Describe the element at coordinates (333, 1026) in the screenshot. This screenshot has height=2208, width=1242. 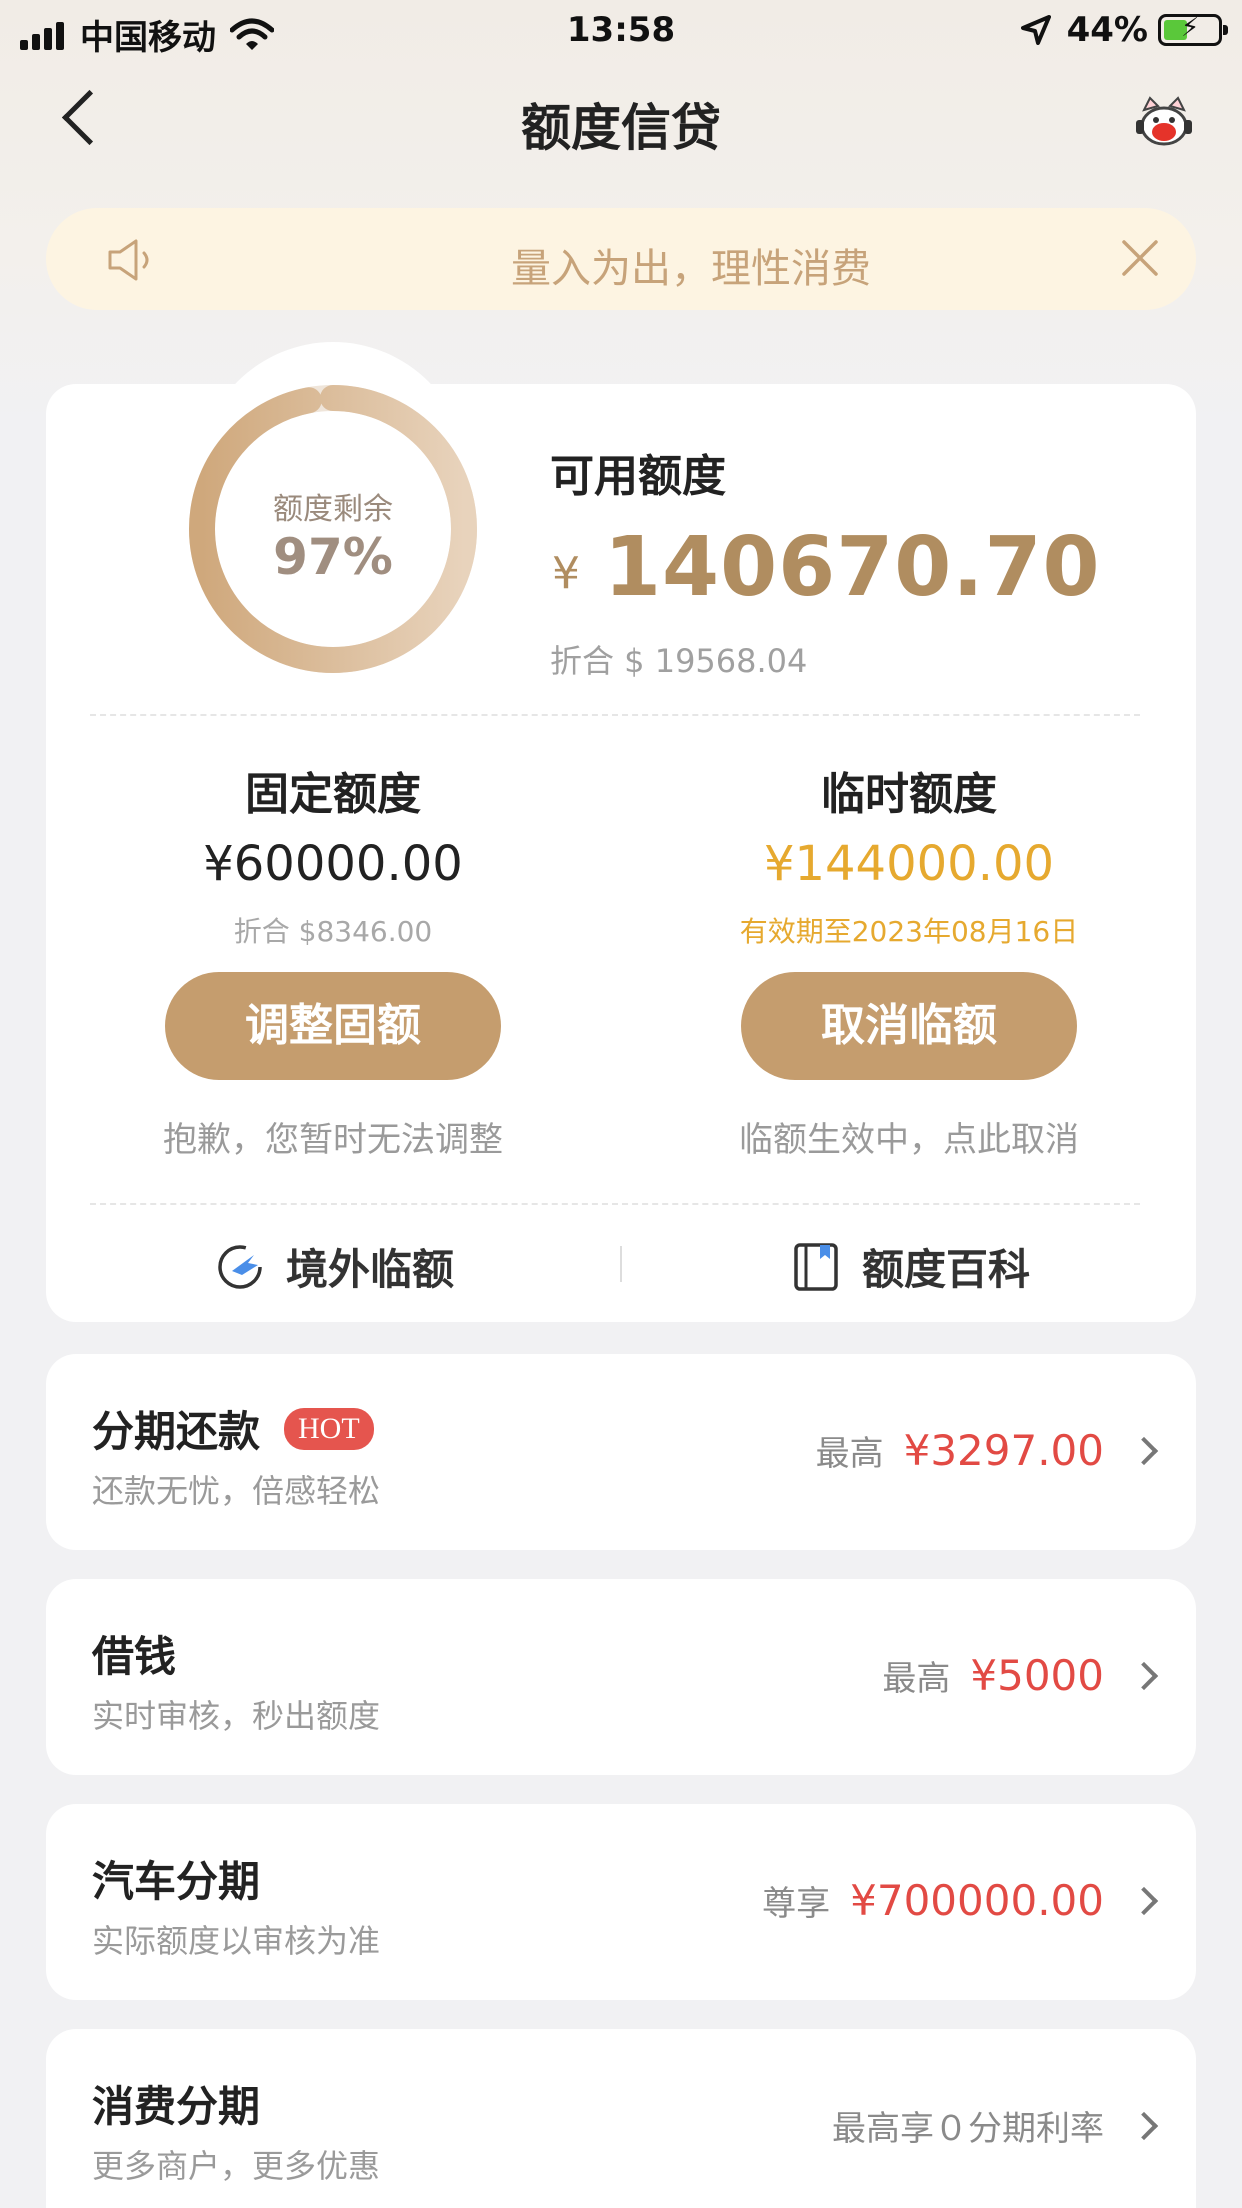
I see `adjust-fixed-button: 调整固额` at that location.